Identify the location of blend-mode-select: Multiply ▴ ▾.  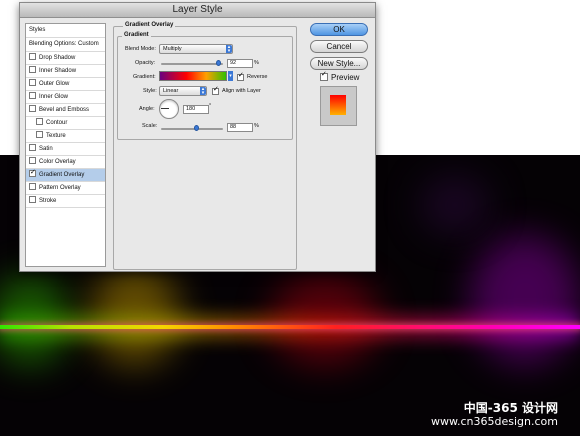
(196, 49).